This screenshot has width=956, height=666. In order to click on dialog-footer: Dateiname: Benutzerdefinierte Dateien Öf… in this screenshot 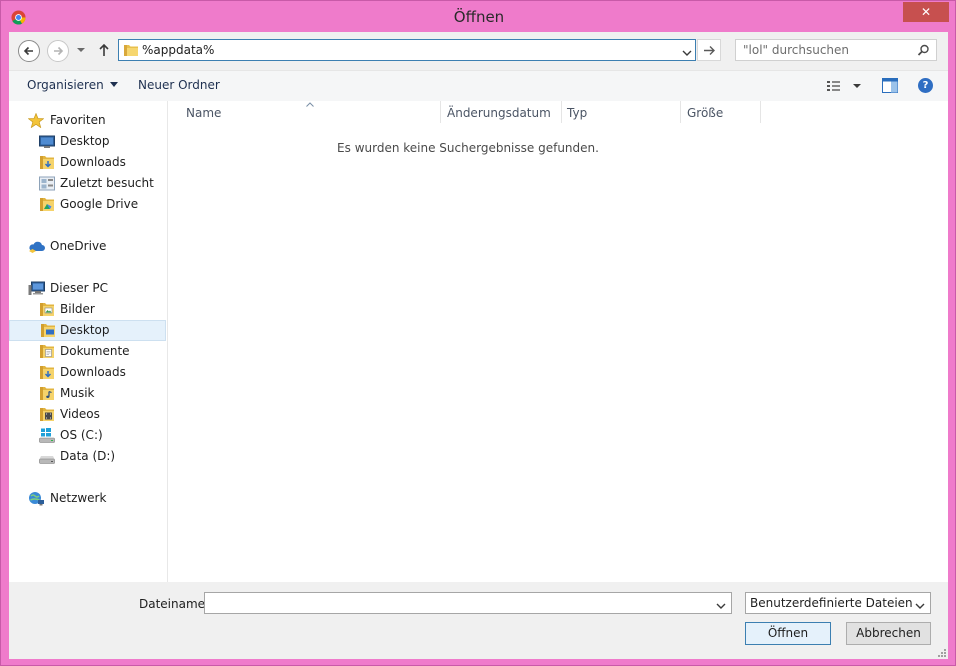, I will do `click(478, 620)`.